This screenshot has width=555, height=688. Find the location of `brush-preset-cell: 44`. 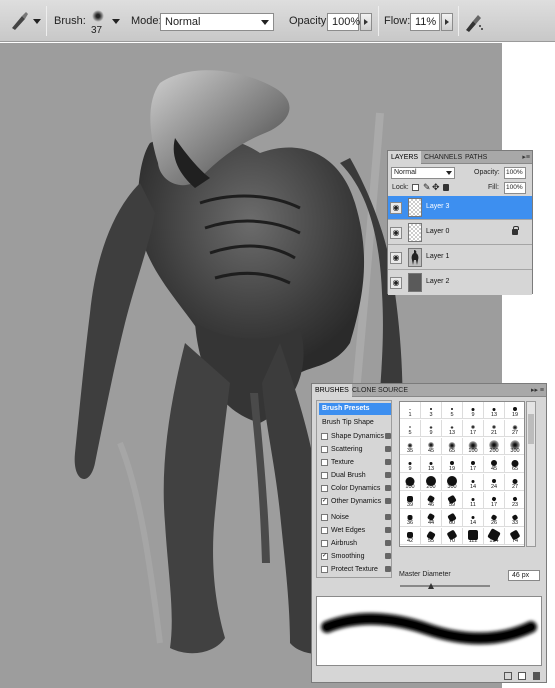

brush-preset-cell: 44 is located at coordinates (431, 518).